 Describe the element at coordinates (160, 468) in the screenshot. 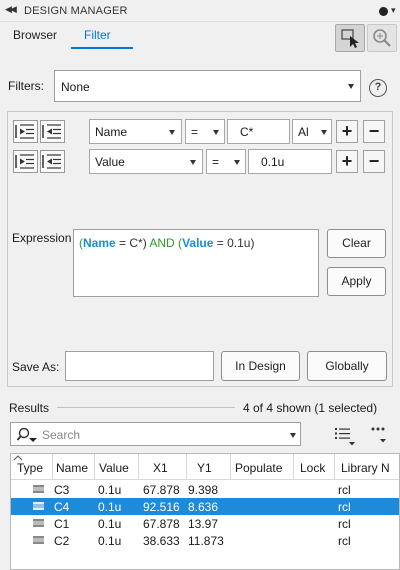

I see `column-header-label: X1` at that location.